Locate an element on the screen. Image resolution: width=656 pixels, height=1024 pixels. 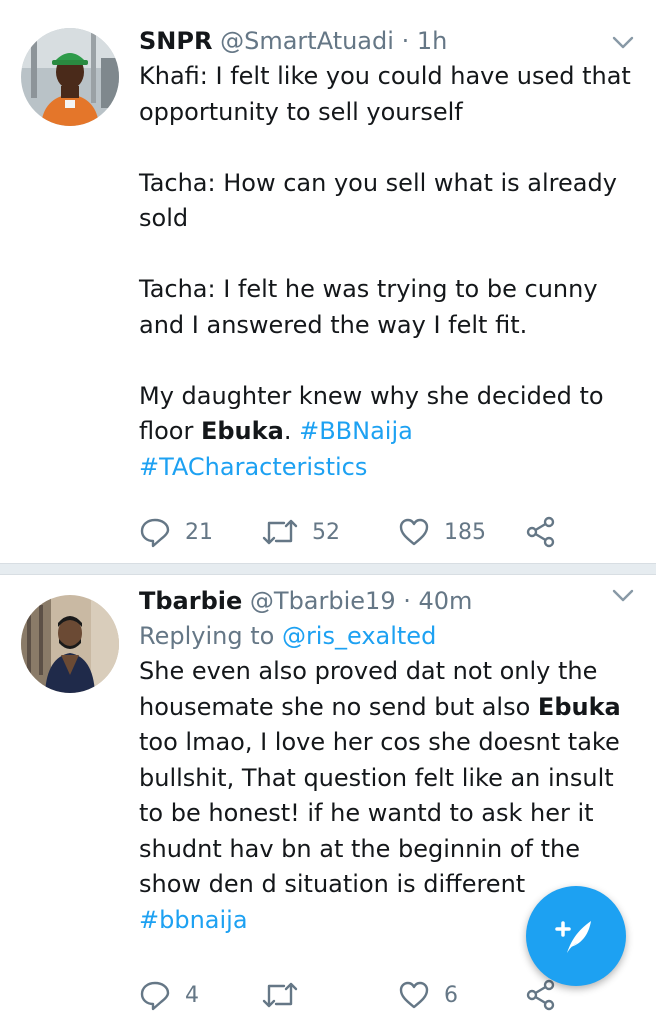
compose-tweet-icon is located at coordinates (573, 937).